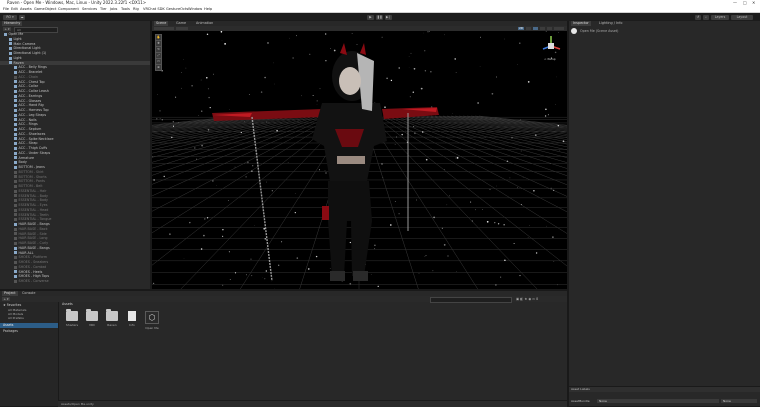 The image size is (760, 407). Describe the element at coordinates (698, 17) in the screenshot. I see `history-icon: ↺` at that location.